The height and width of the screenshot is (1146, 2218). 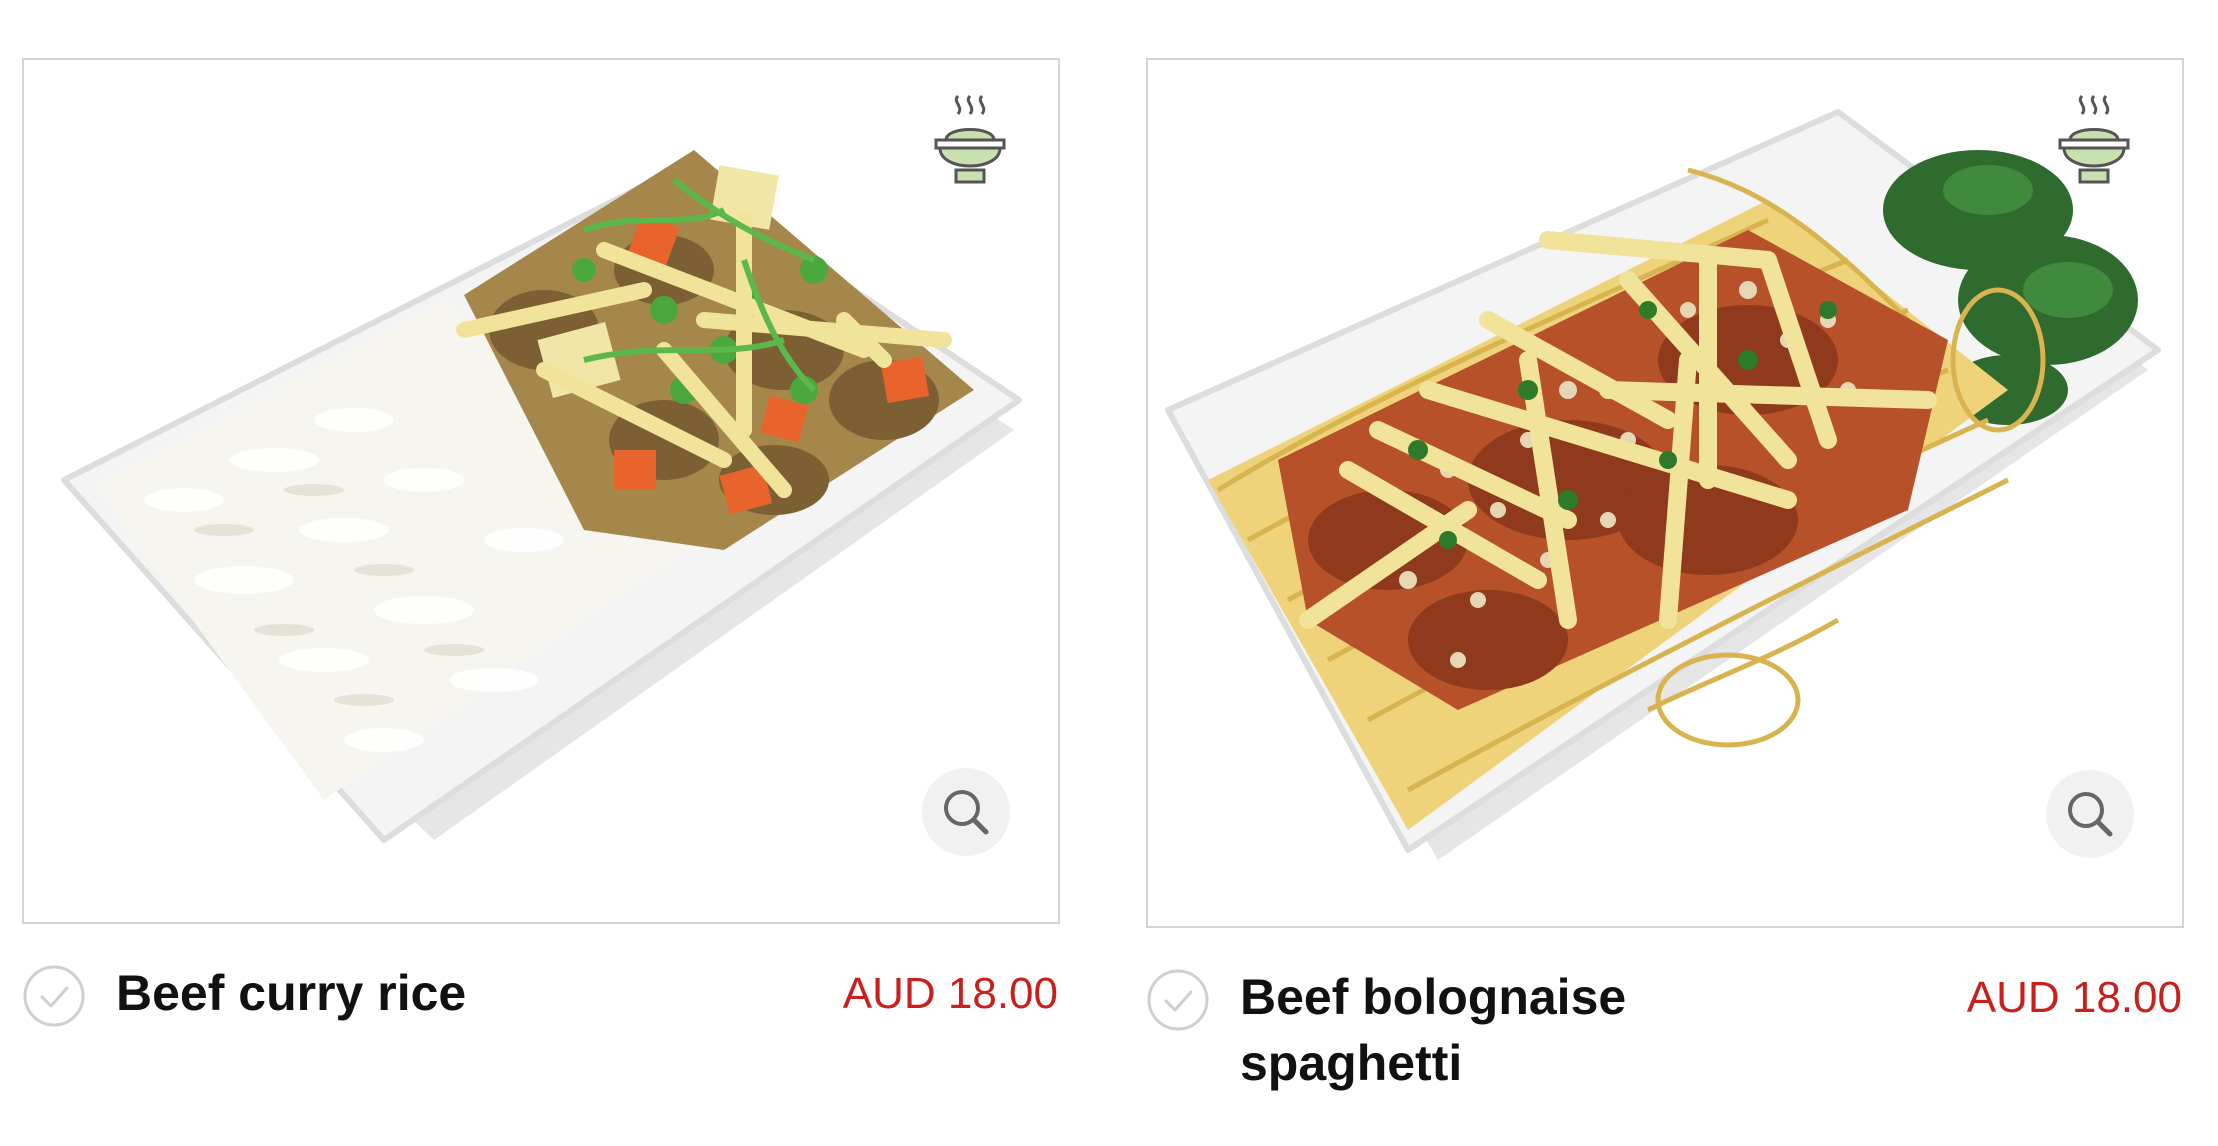 I want to click on meal-info-row: Beef curry rice AUD 18.00, so click(x=540, y=1035).